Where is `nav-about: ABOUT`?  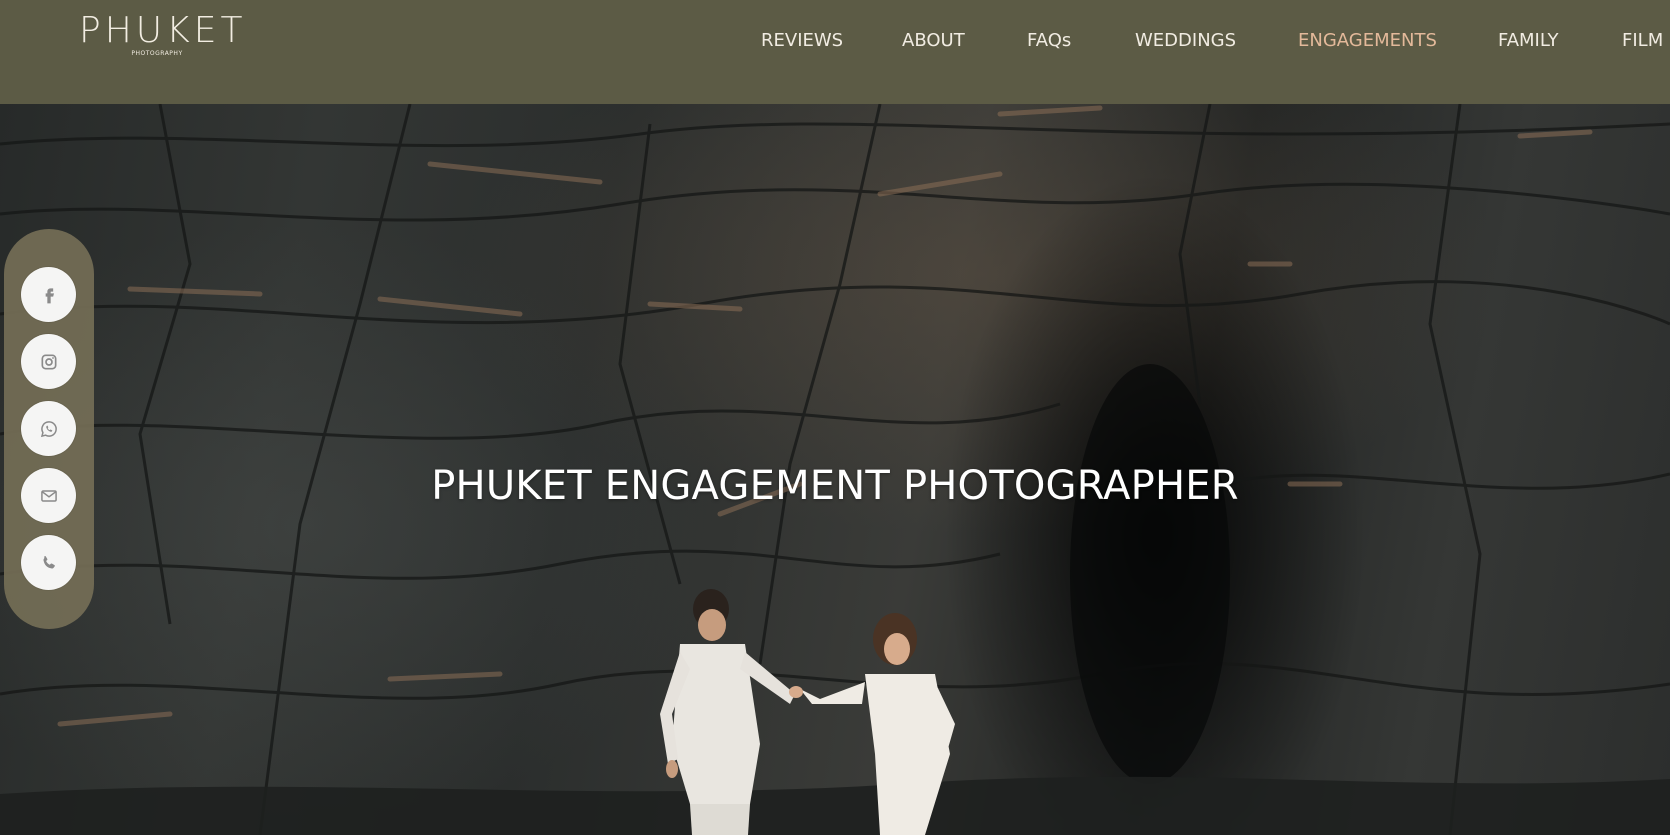 nav-about: ABOUT is located at coordinates (933, 41).